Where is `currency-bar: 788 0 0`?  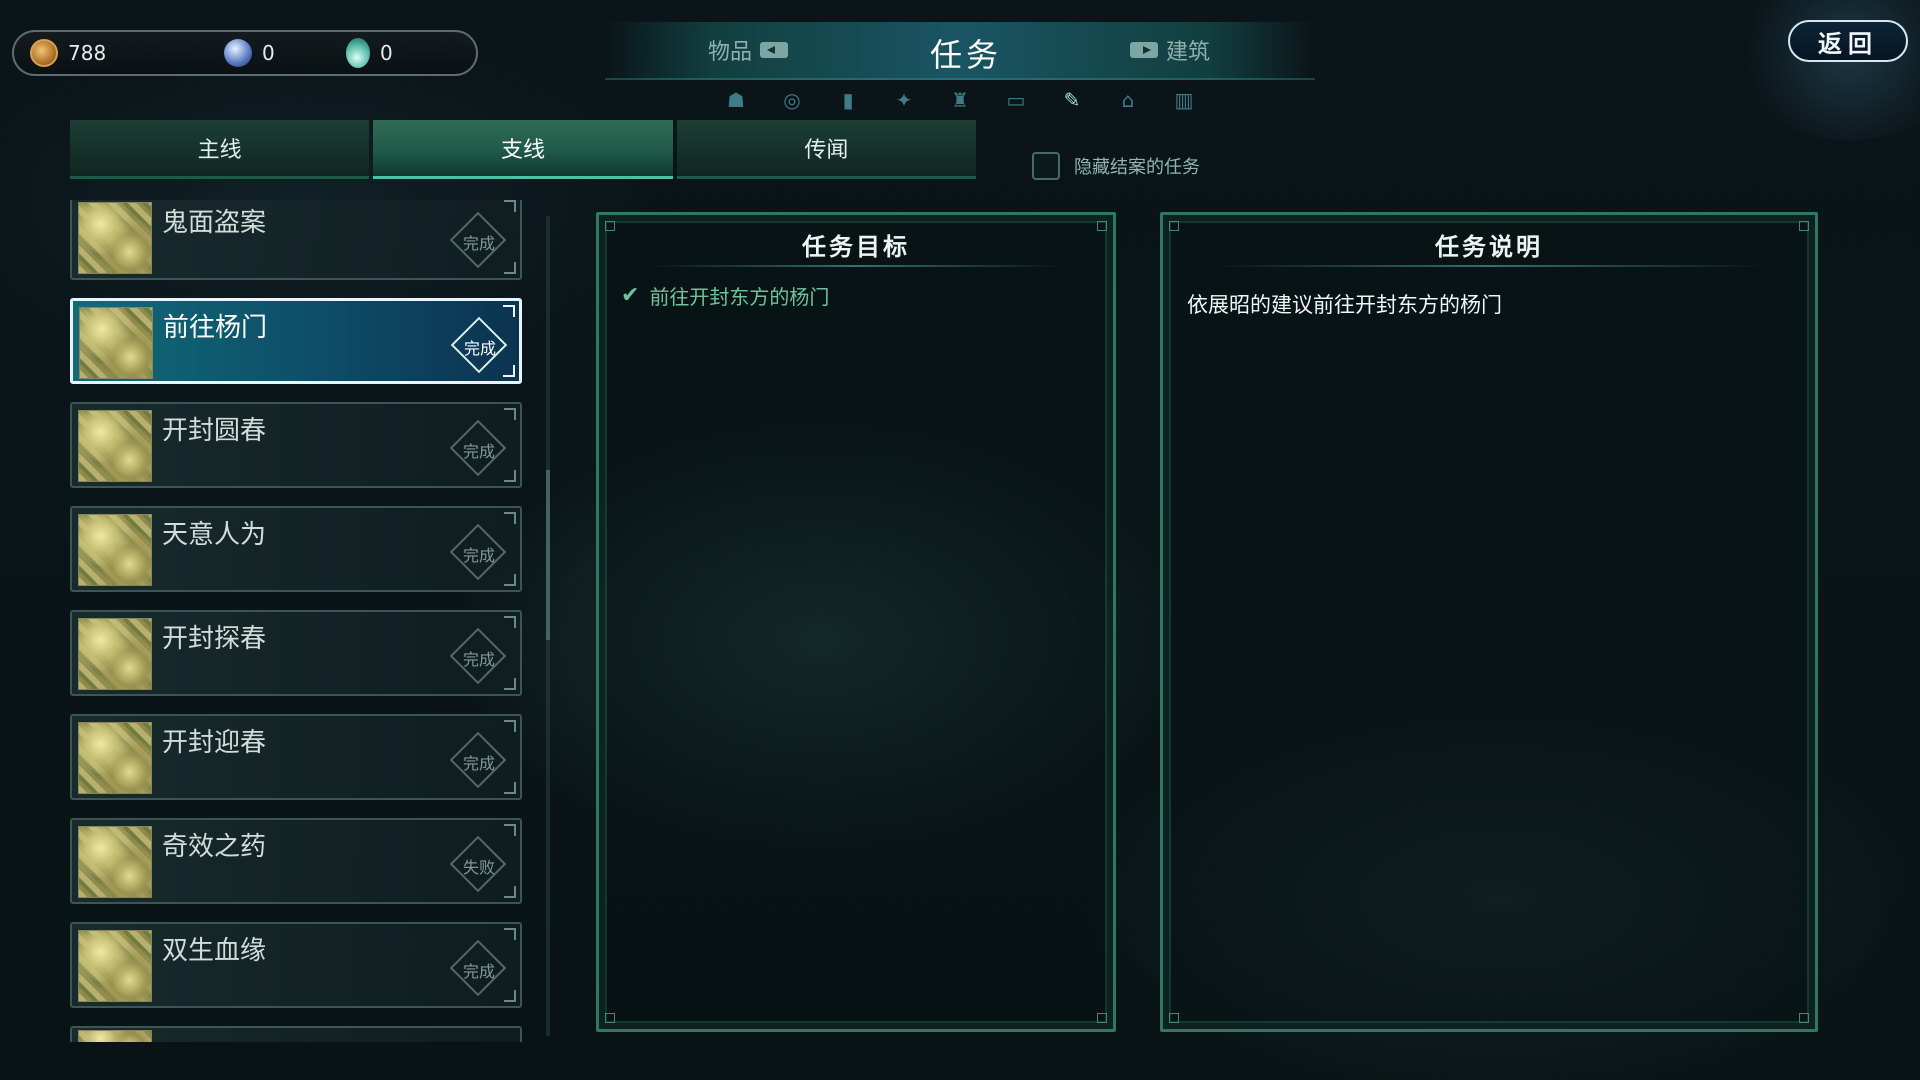
currency-bar: 788 0 0 is located at coordinates (245, 53).